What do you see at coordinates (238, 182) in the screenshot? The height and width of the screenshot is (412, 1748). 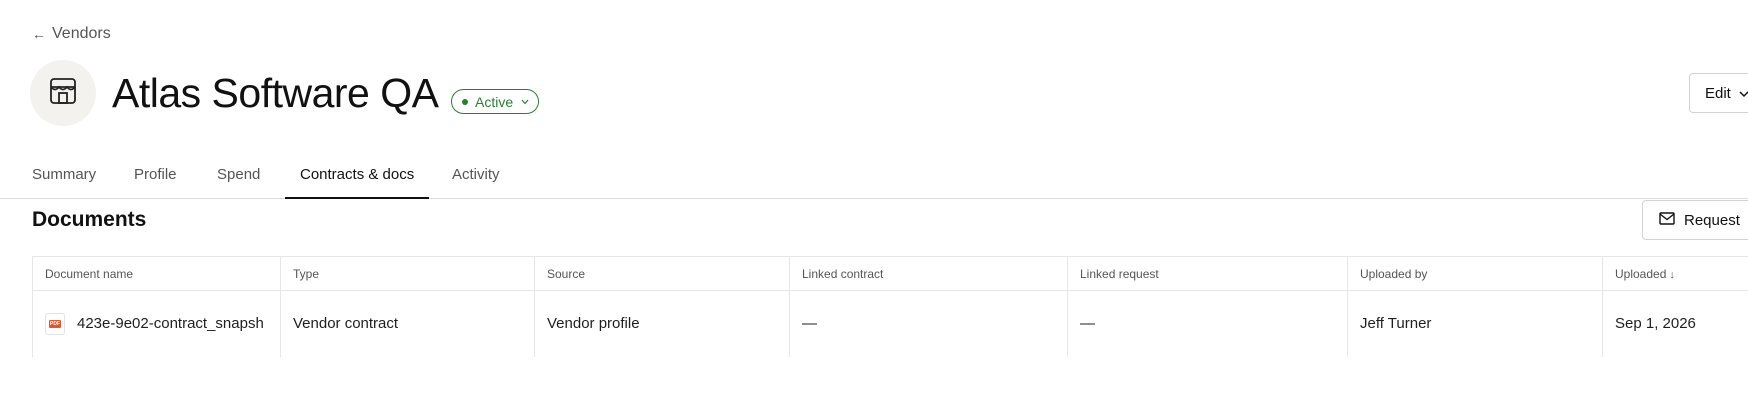 I see `tab-spend: Spend` at bounding box center [238, 182].